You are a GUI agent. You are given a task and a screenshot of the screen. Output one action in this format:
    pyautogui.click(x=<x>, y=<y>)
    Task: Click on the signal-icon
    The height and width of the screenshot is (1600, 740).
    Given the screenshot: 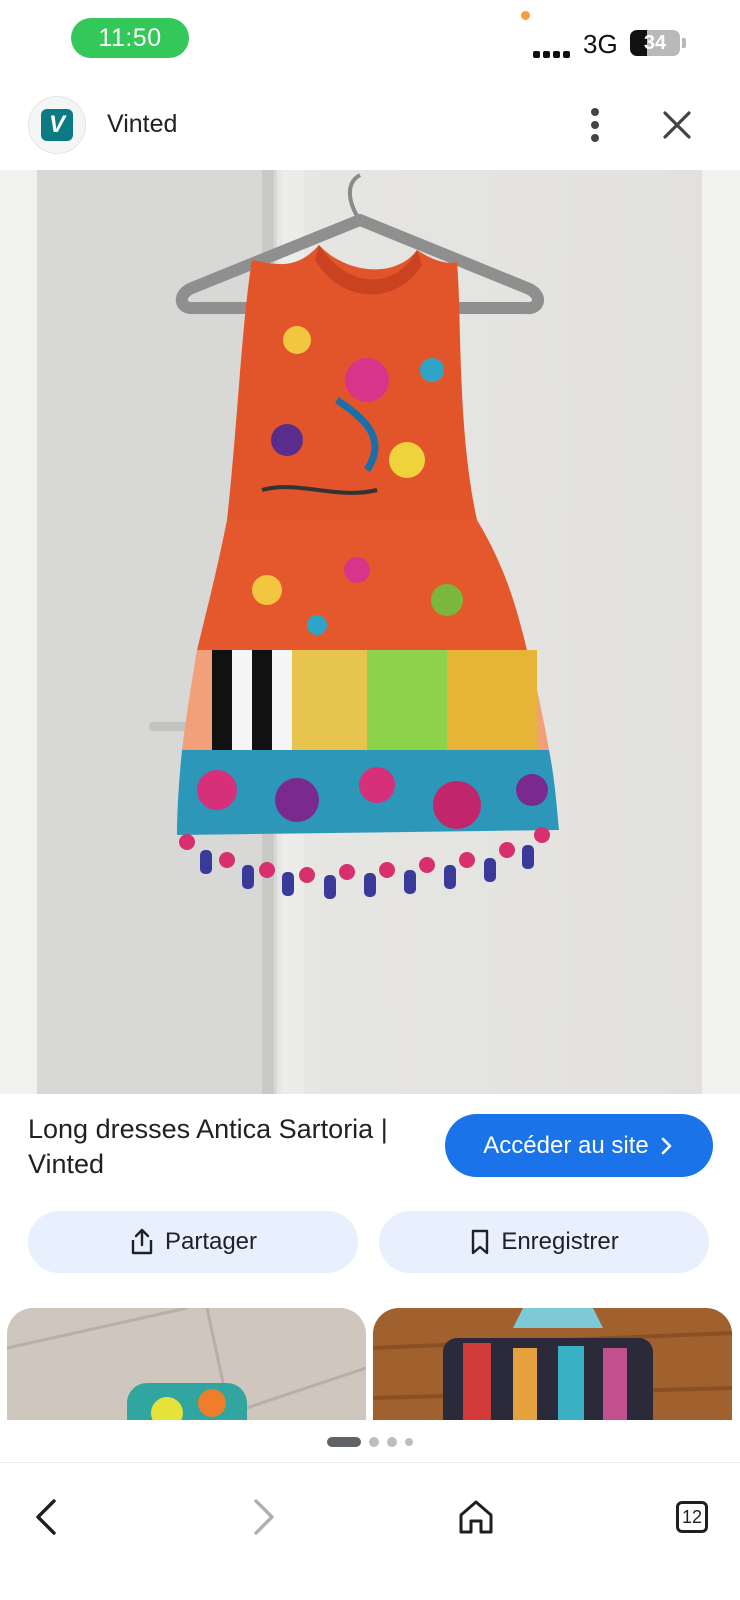 What is the action you would take?
    pyautogui.click(x=553, y=46)
    